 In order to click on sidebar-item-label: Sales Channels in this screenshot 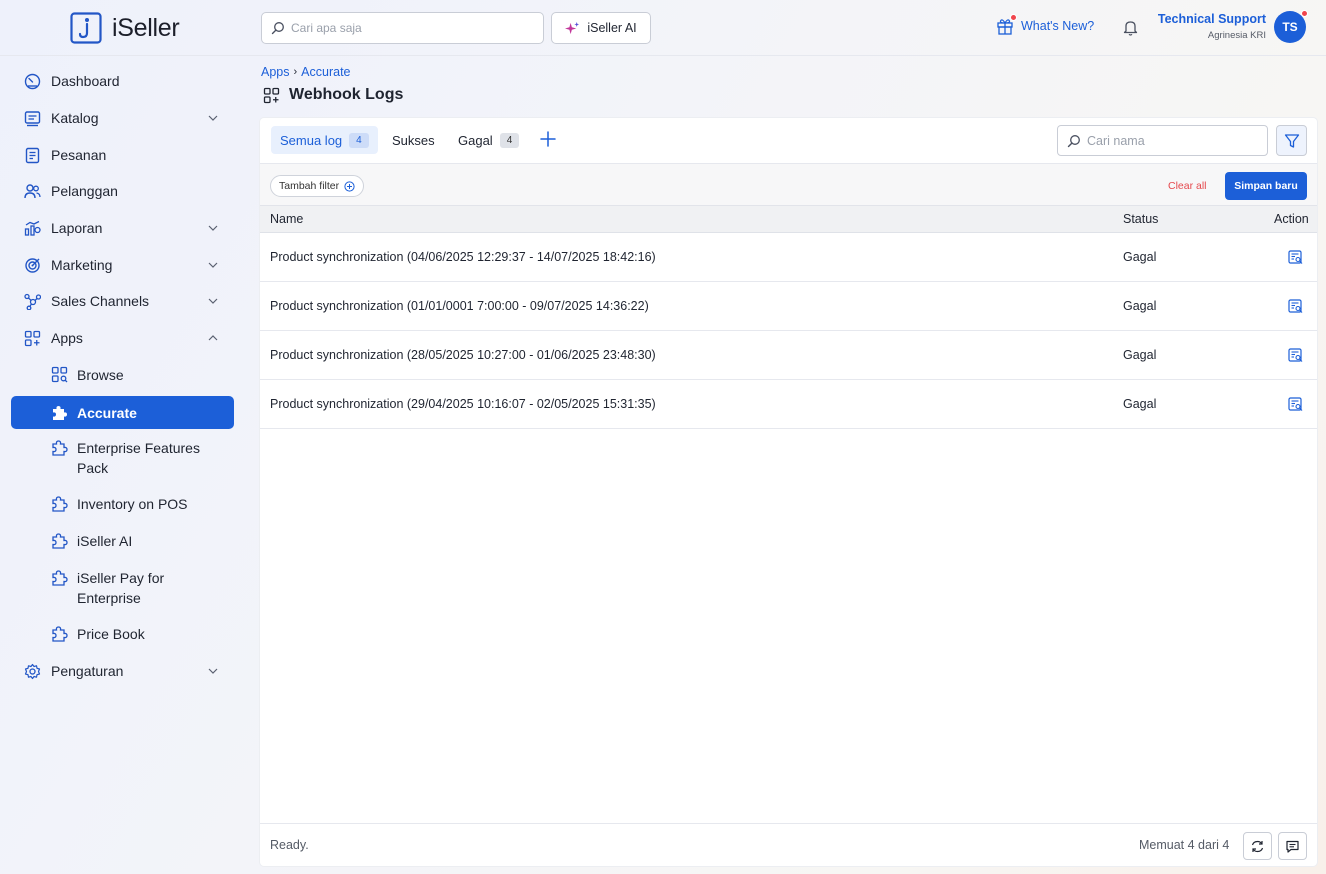, I will do `click(100, 301)`.